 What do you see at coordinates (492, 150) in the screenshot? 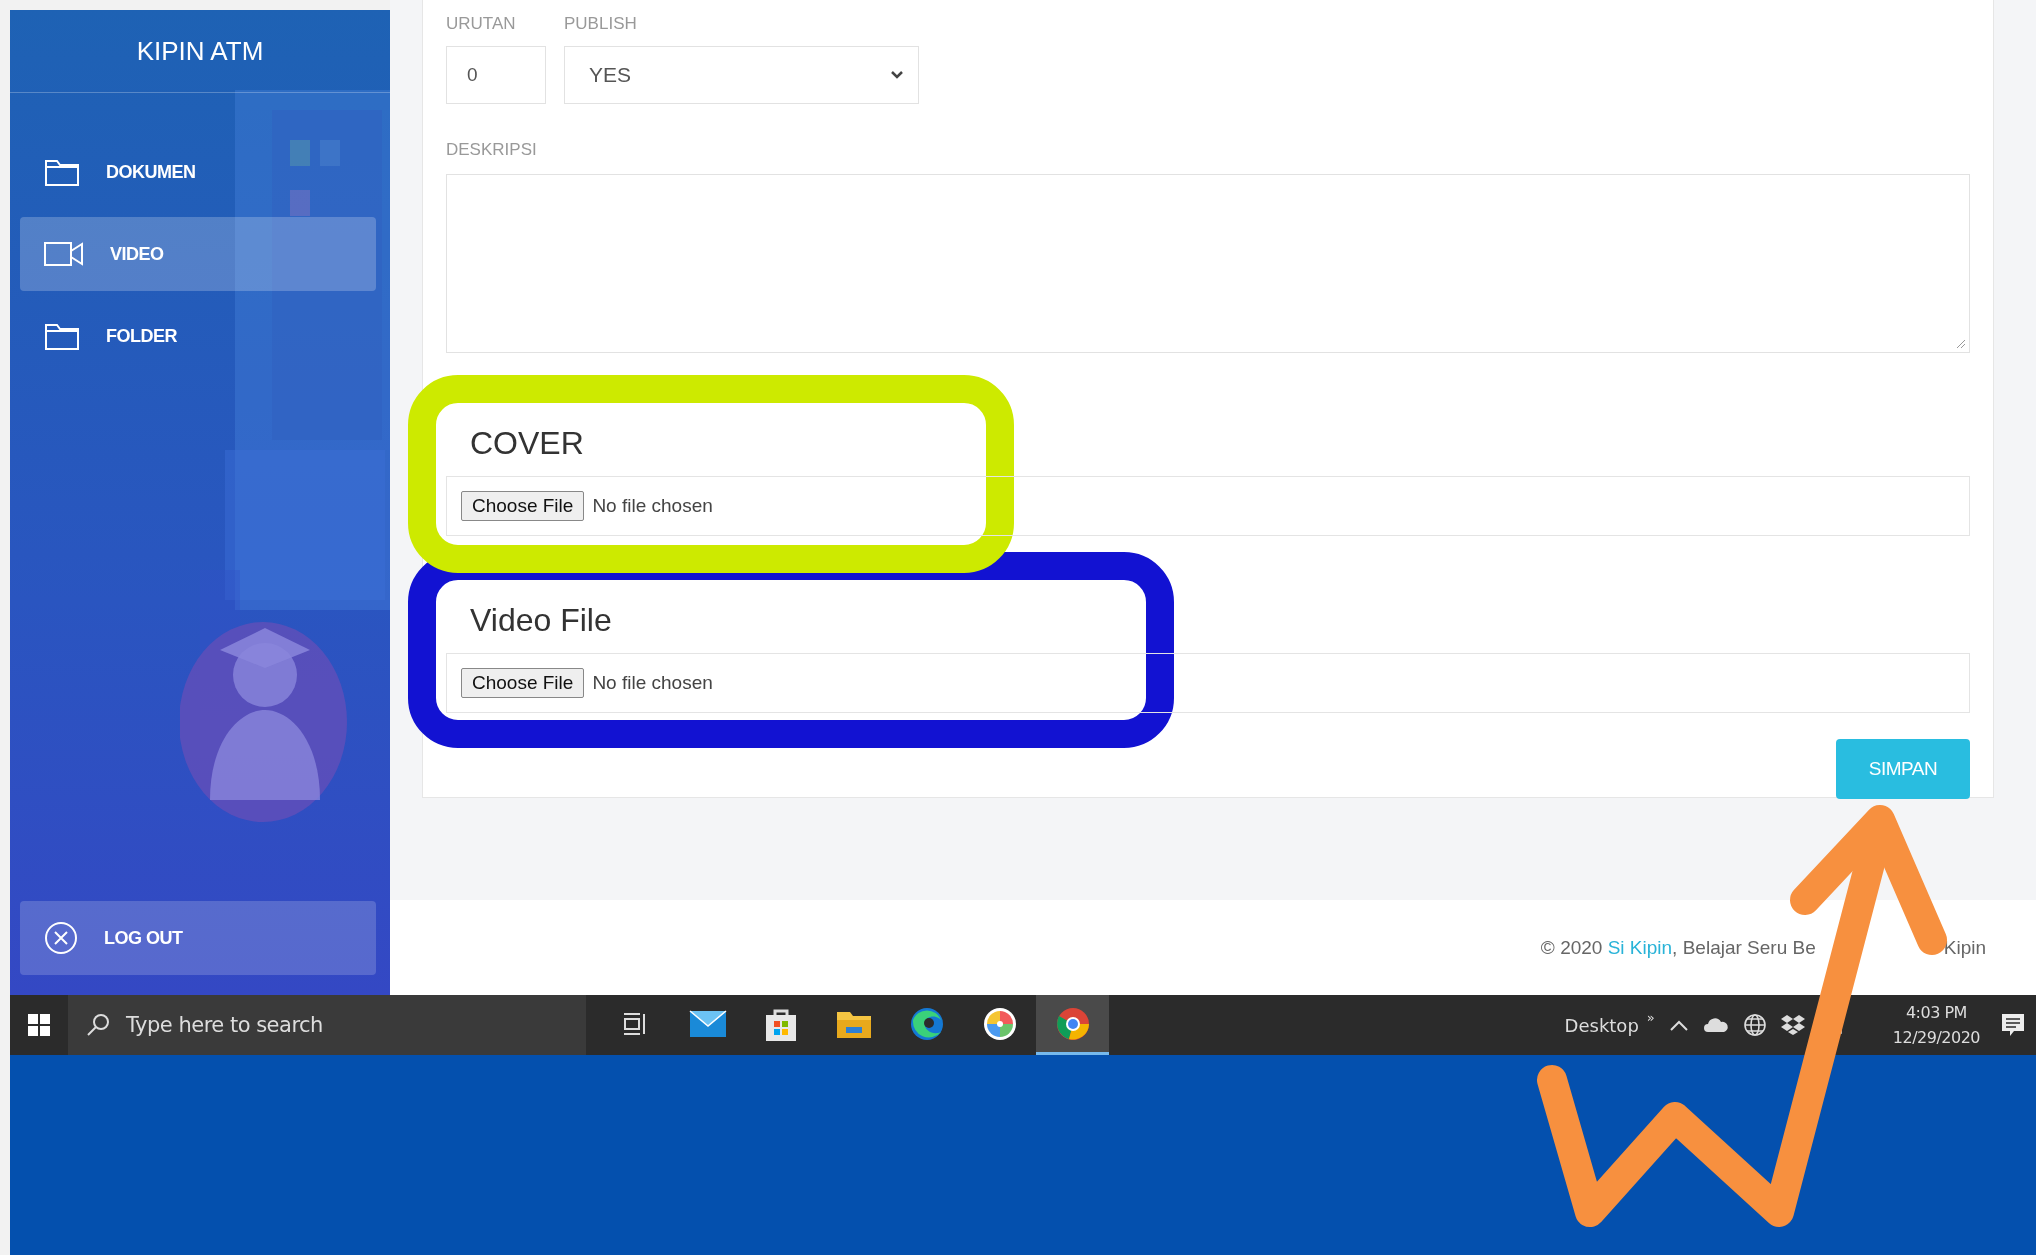
I see `field-label: DESKRIPSI` at bounding box center [492, 150].